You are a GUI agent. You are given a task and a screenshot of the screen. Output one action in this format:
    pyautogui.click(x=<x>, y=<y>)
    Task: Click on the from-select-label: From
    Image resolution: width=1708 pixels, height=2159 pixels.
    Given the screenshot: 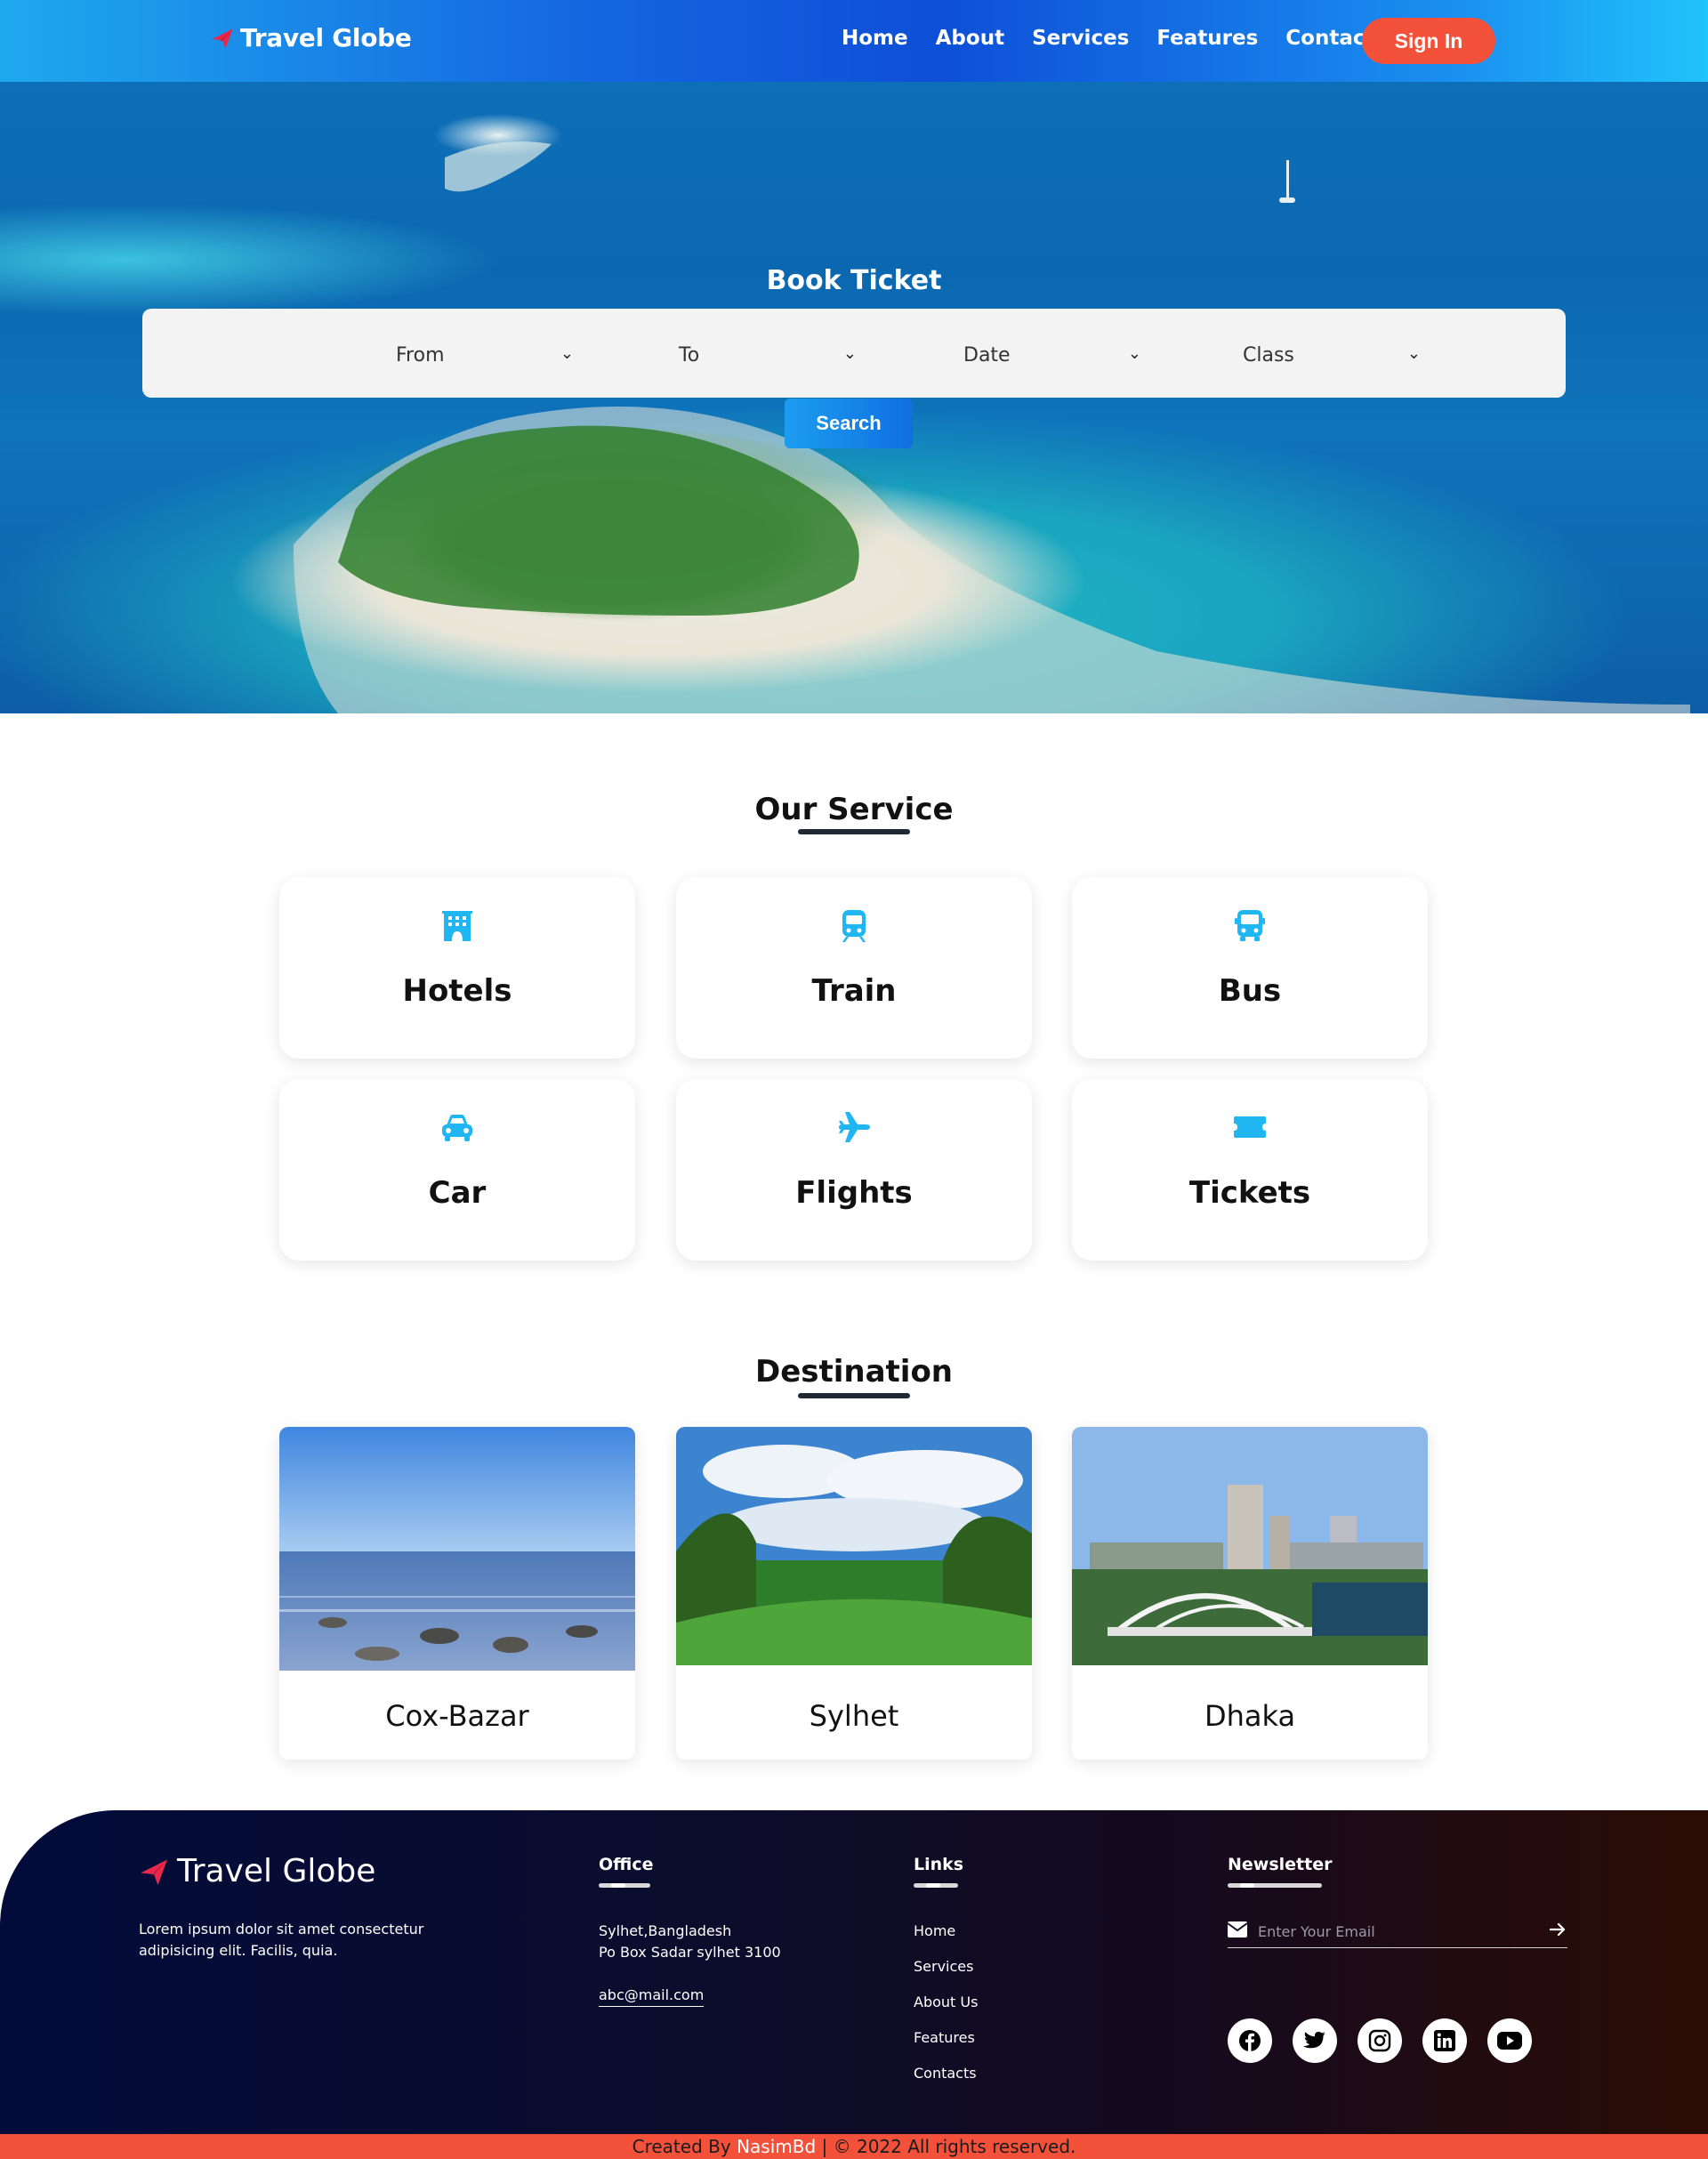 What is the action you would take?
    pyautogui.click(x=420, y=355)
    